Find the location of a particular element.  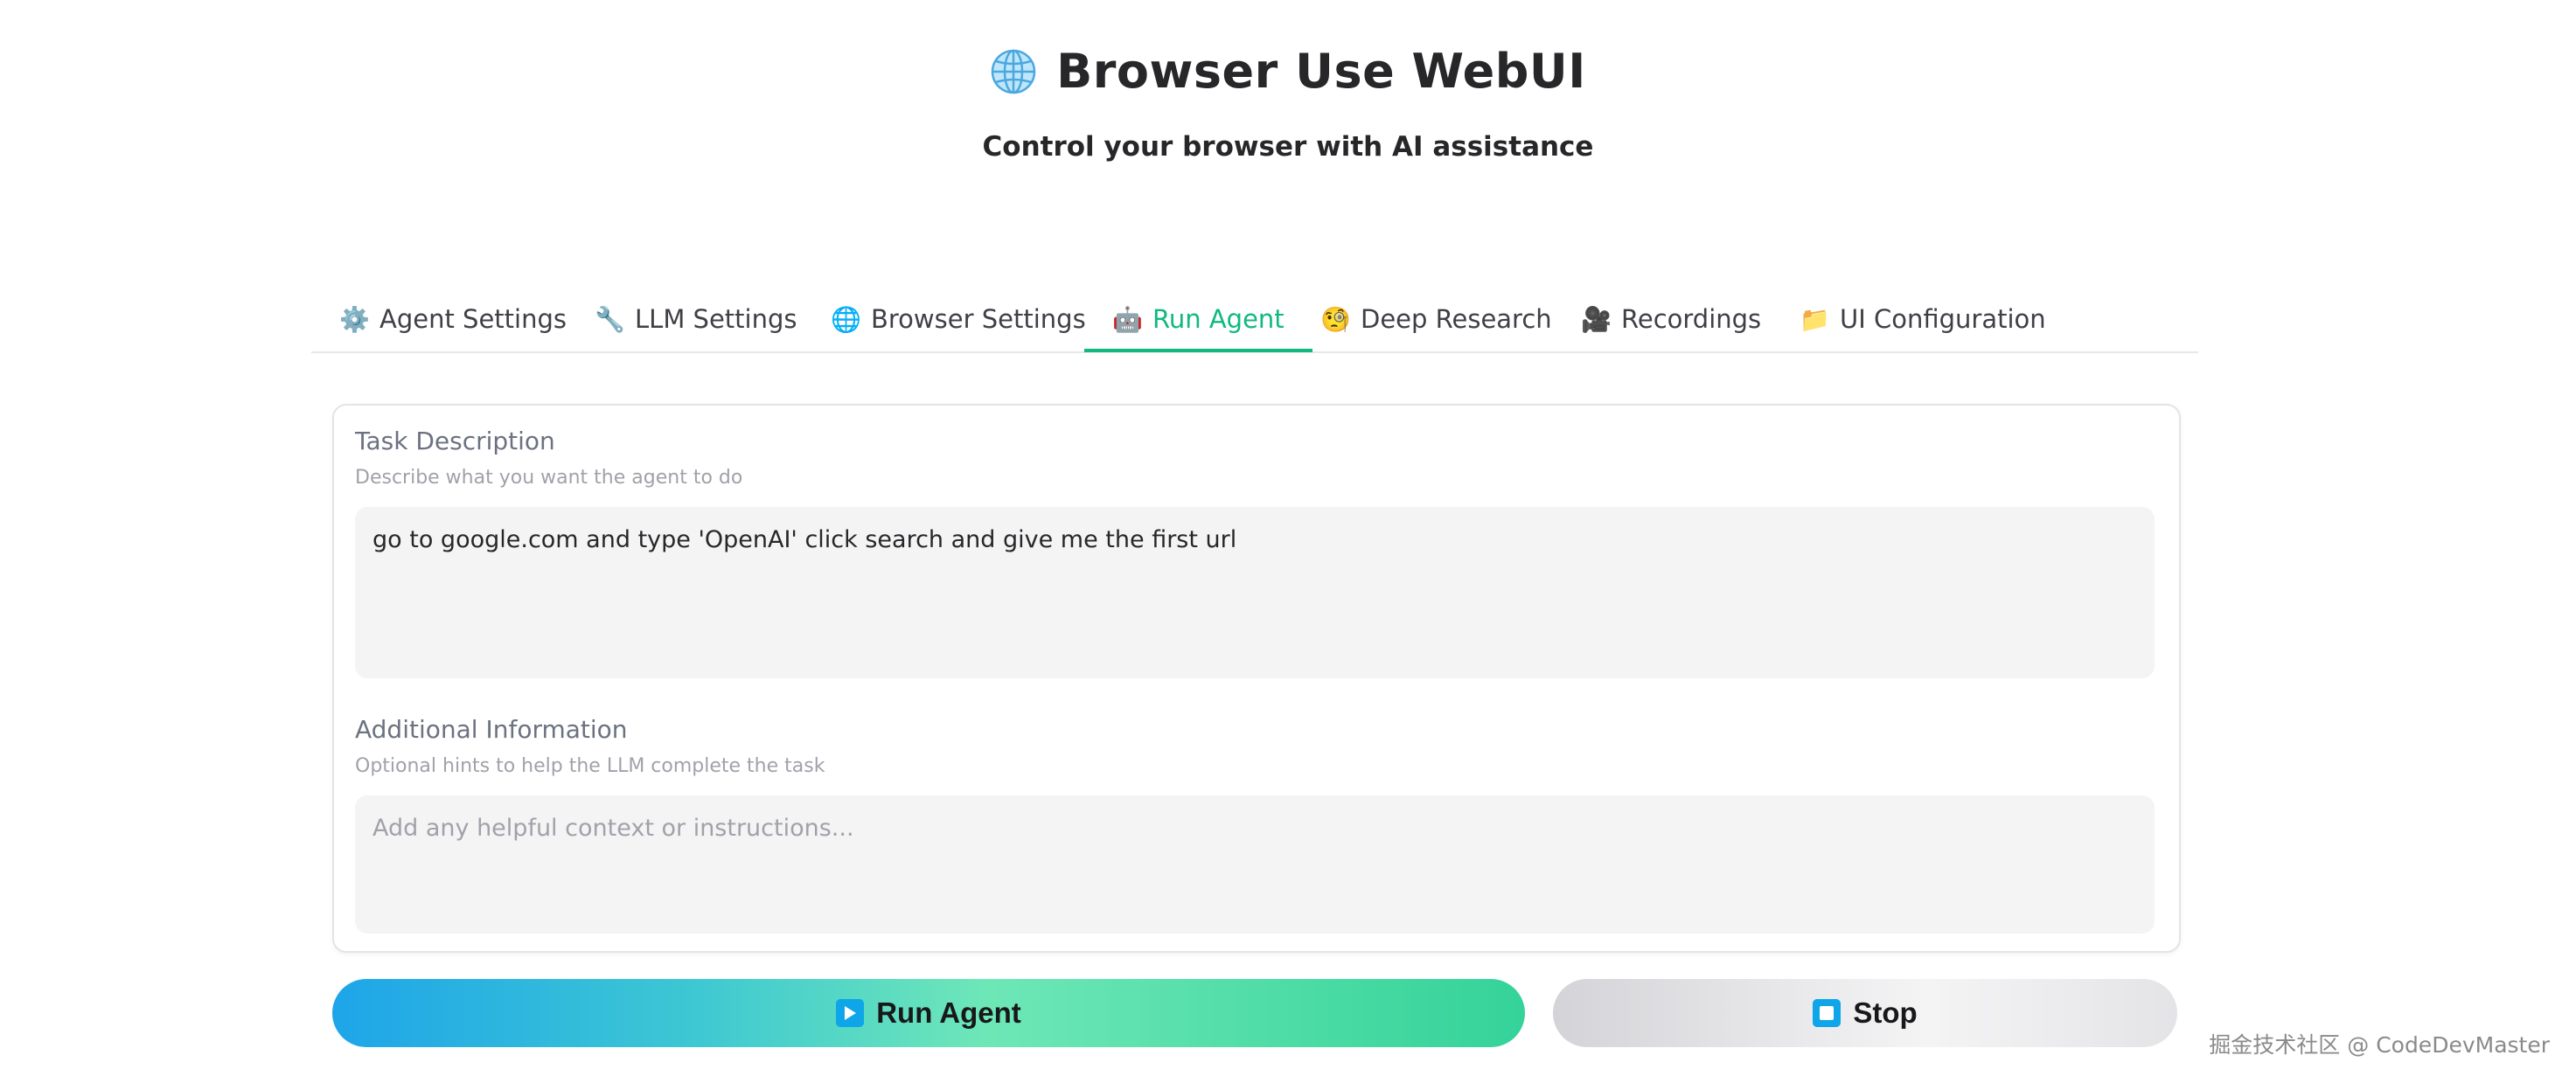

run-agent-button: Run Agent is located at coordinates (928, 1013).